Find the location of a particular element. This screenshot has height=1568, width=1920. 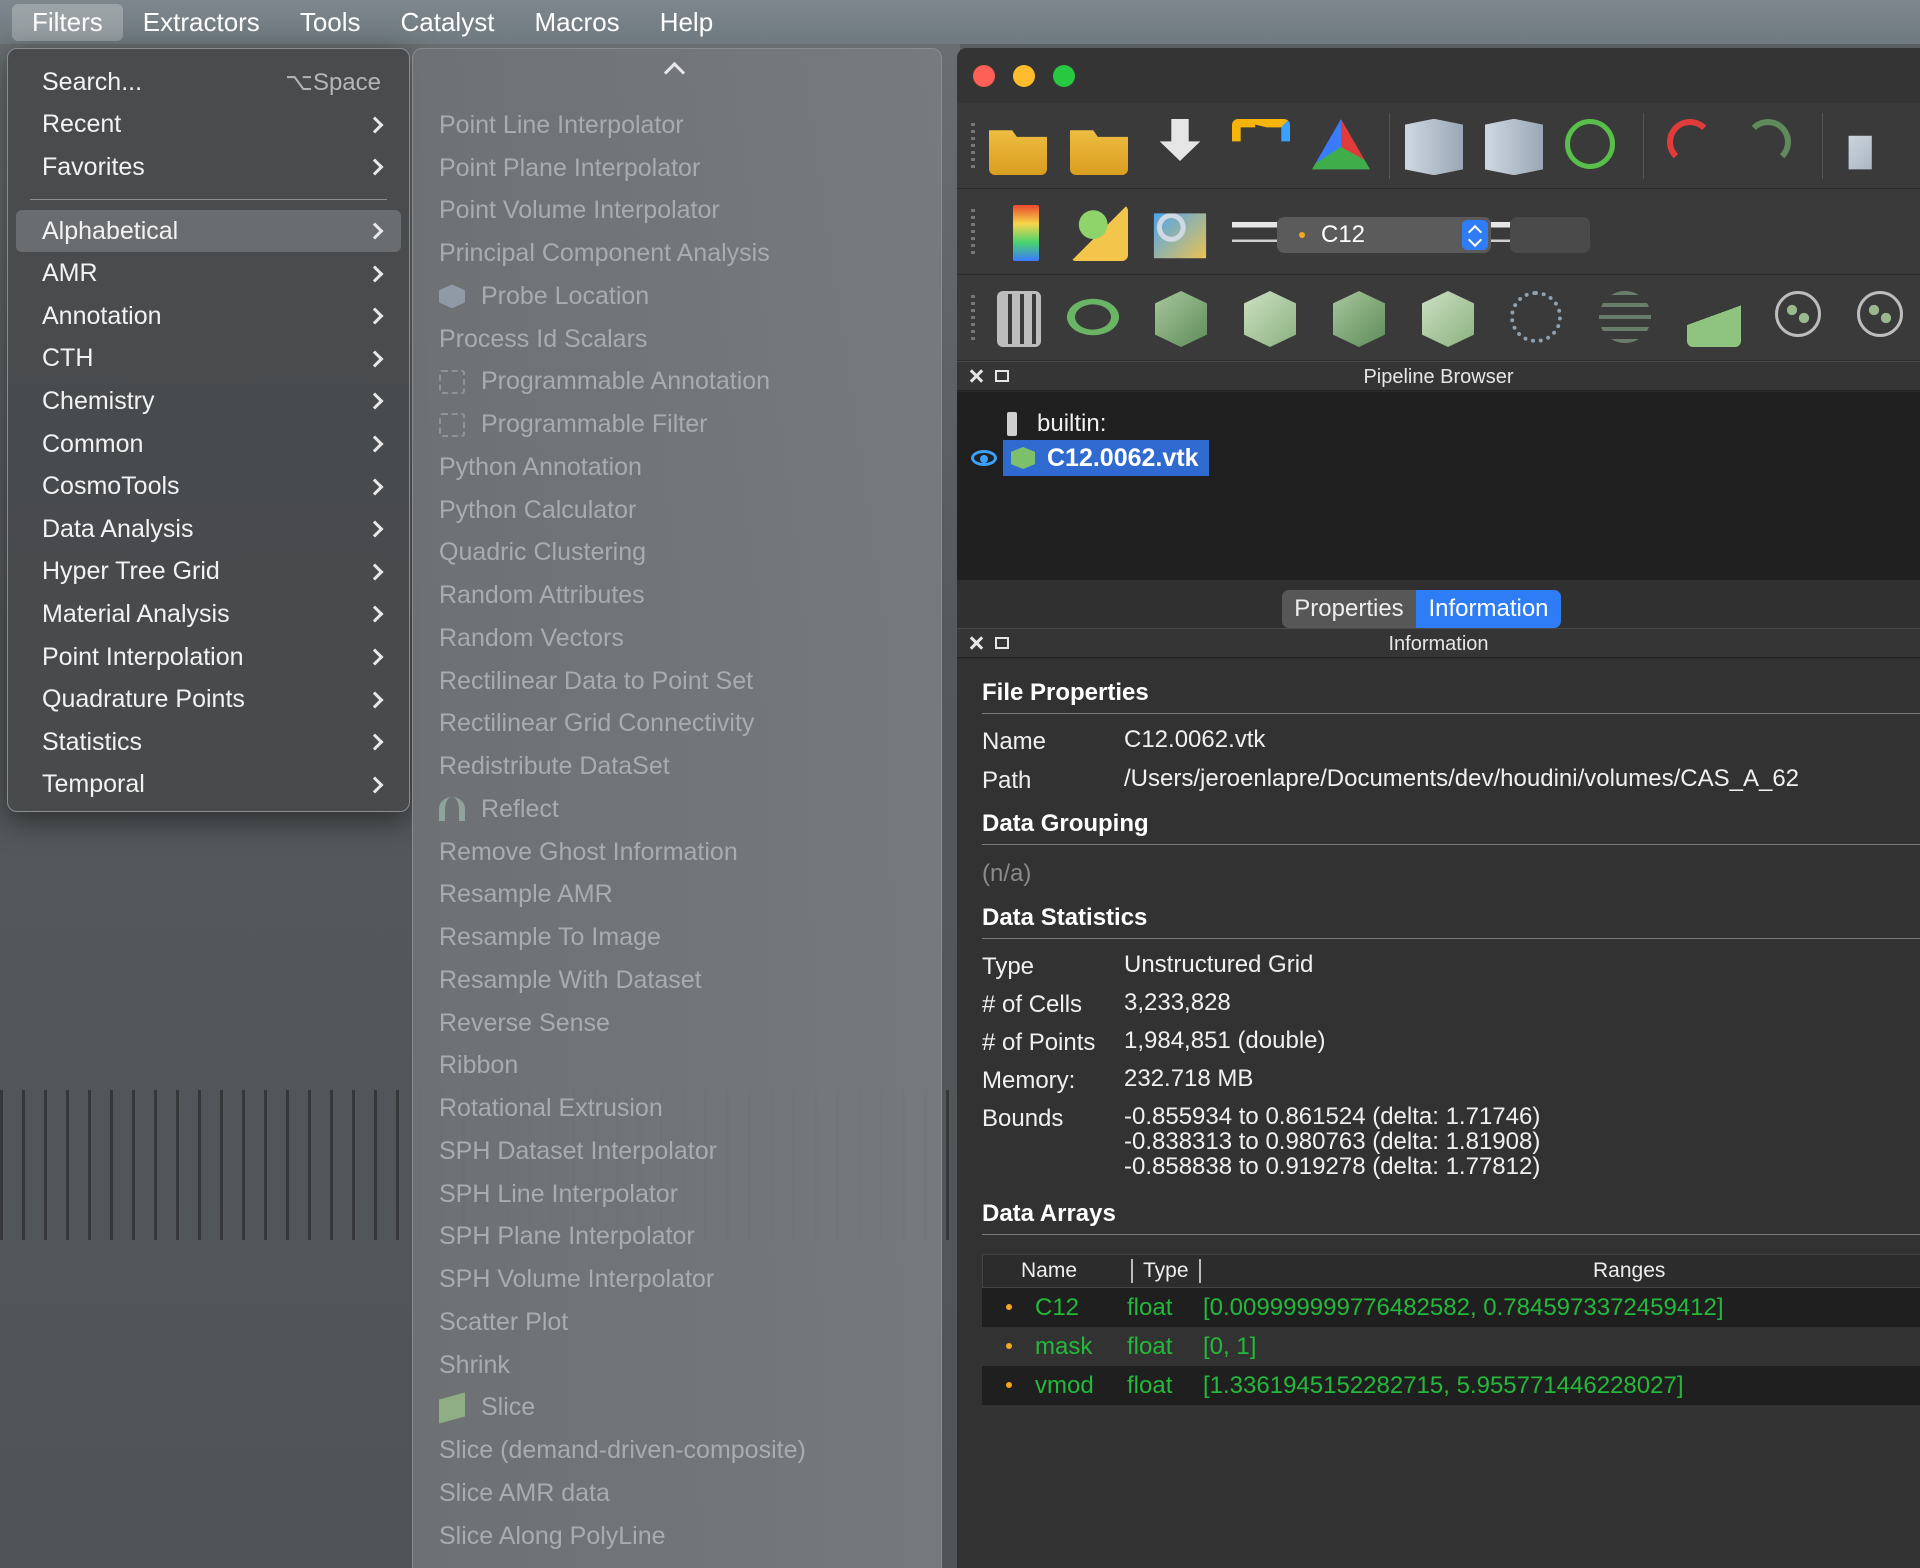

book-remove-icon is located at coordinates (1514, 147).